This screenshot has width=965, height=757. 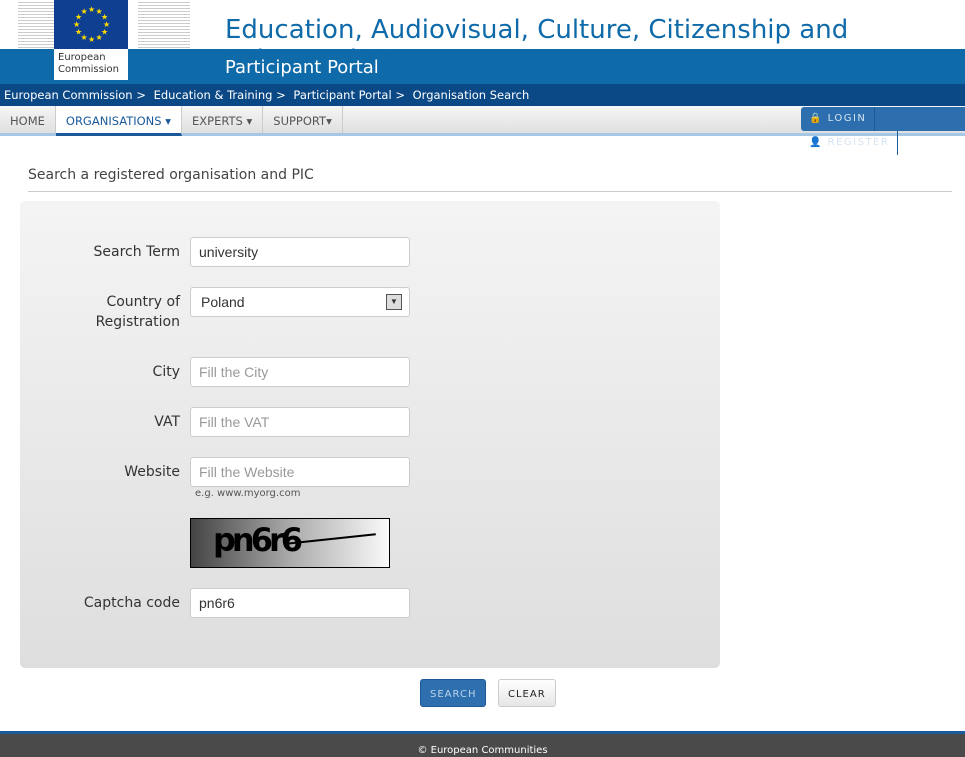 I want to click on city-label: City, so click(x=166, y=372).